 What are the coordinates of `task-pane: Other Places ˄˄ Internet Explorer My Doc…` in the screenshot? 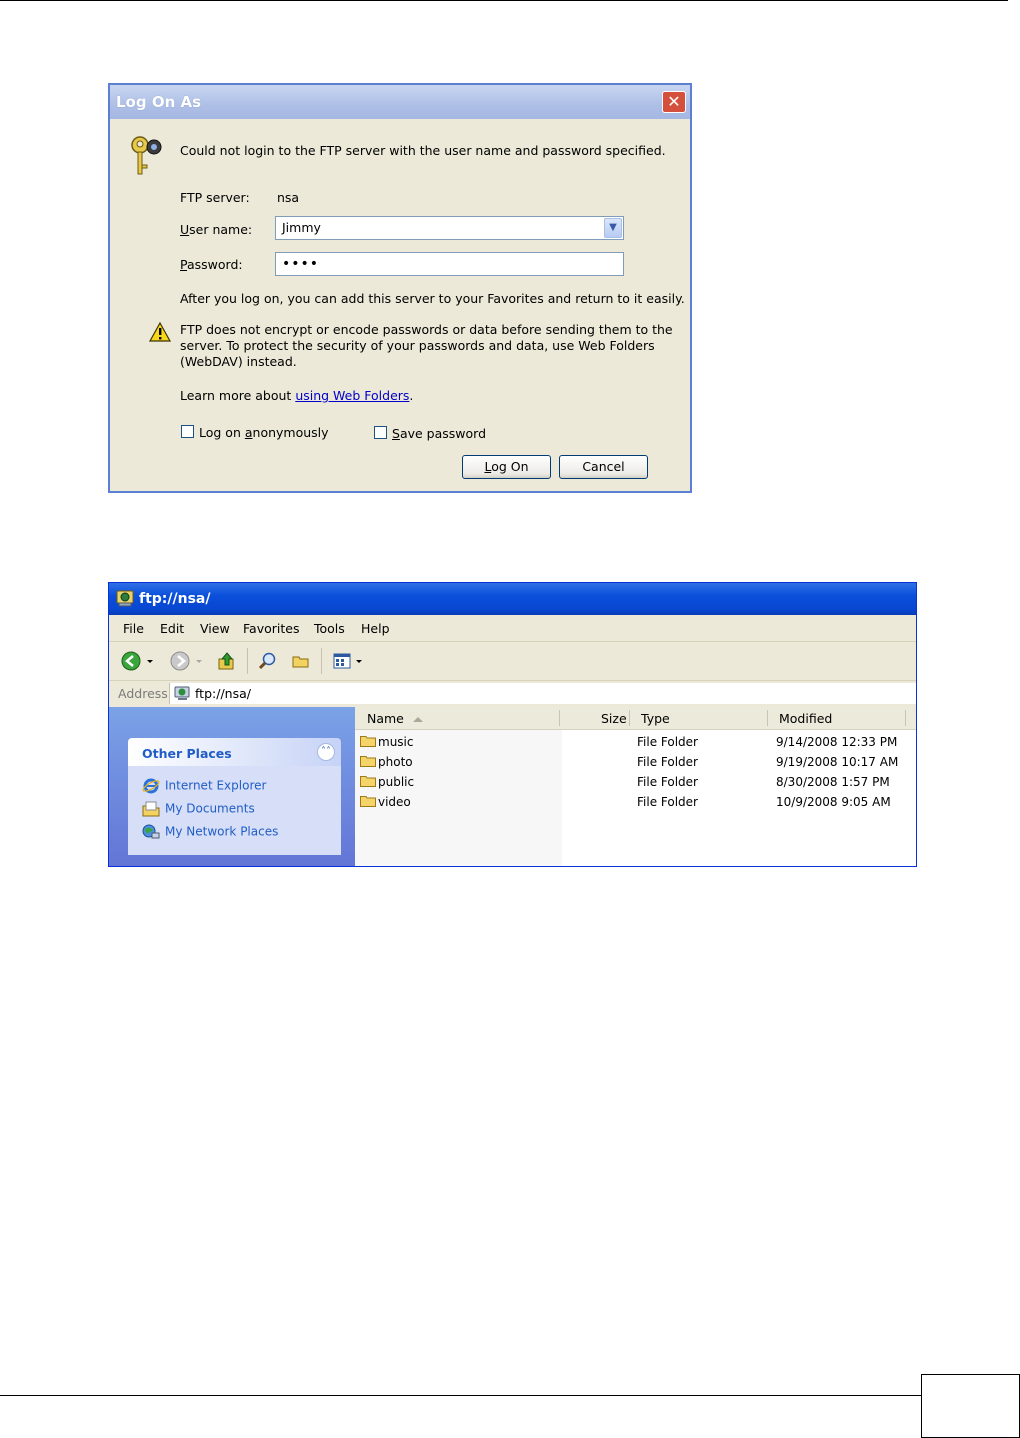 It's located at (232, 786).